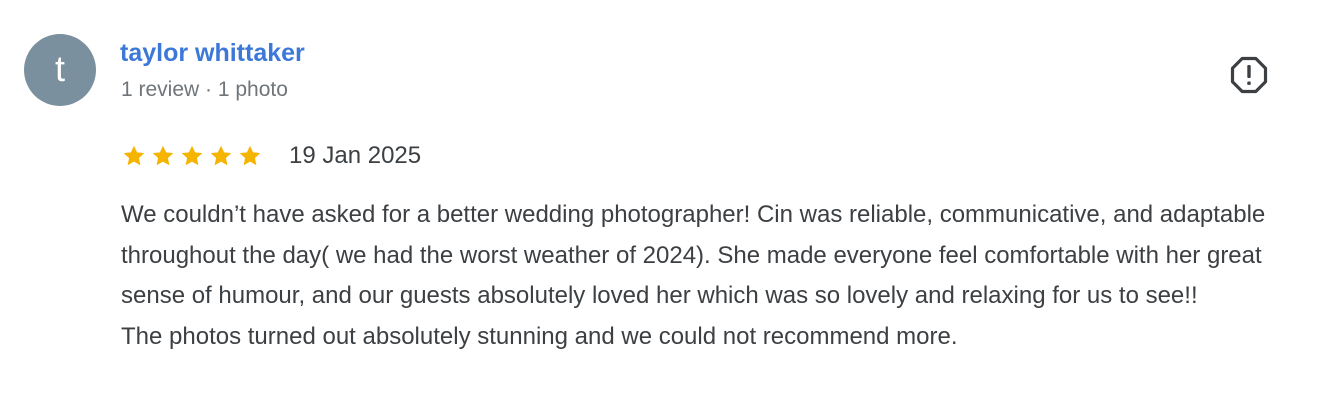  What do you see at coordinates (212, 53) in the screenshot?
I see `author-name-link: taylor whittaker` at bounding box center [212, 53].